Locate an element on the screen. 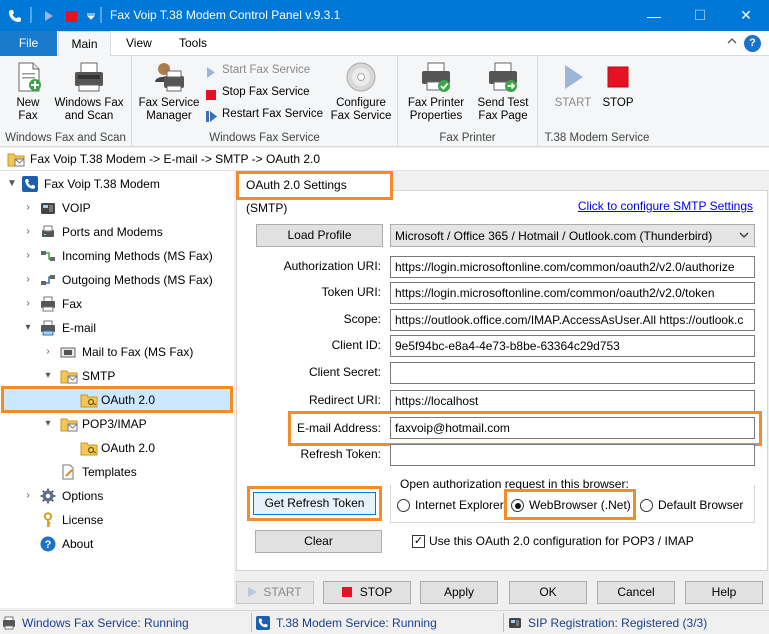  tree-item-pop3: ▾ POP3/IMAP is located at coordinates (117, 424).